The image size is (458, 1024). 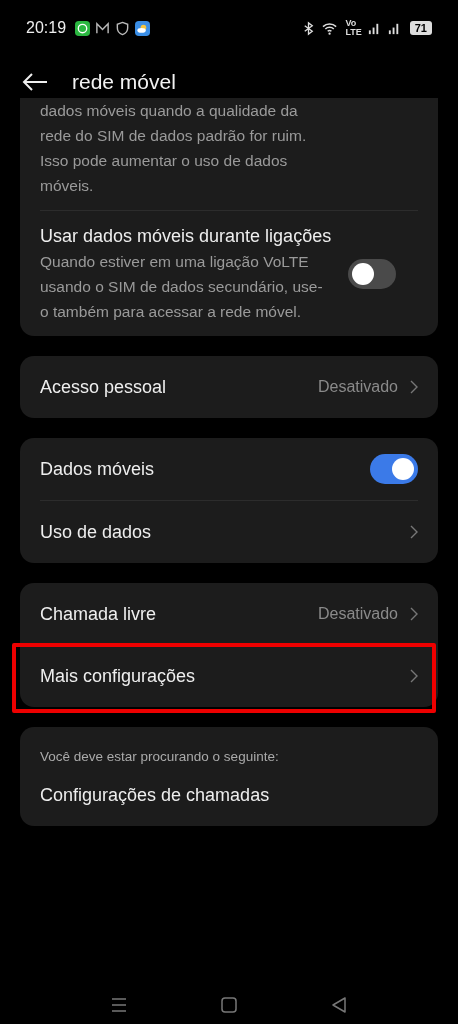 What do you see at coordinates (99, 614) in the screenshot?
I see `setting-label: Chamada livre` at bounding box center [99, 614].